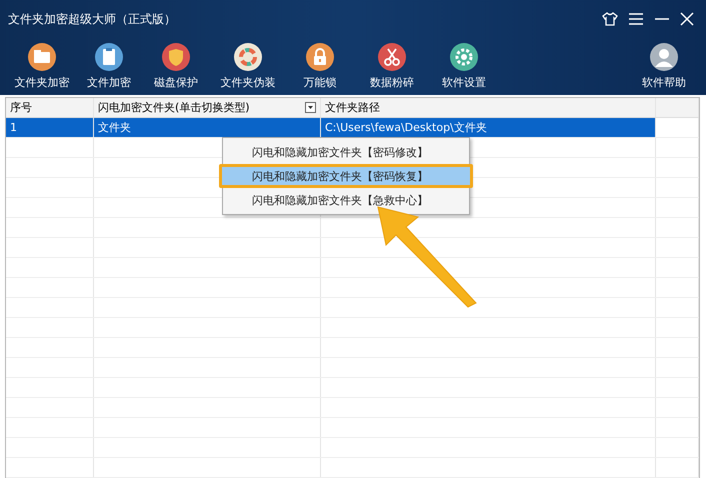  I want to click on settings-icon, so click(464, 57).